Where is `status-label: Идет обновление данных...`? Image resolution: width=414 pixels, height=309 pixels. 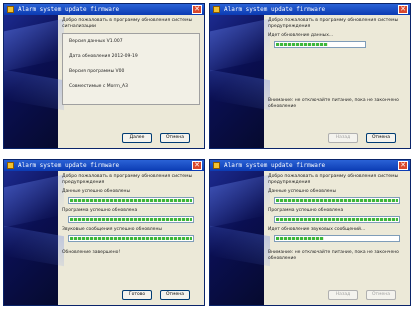
status-label: Идет обновление данных... is located at coordinates (301, 35).